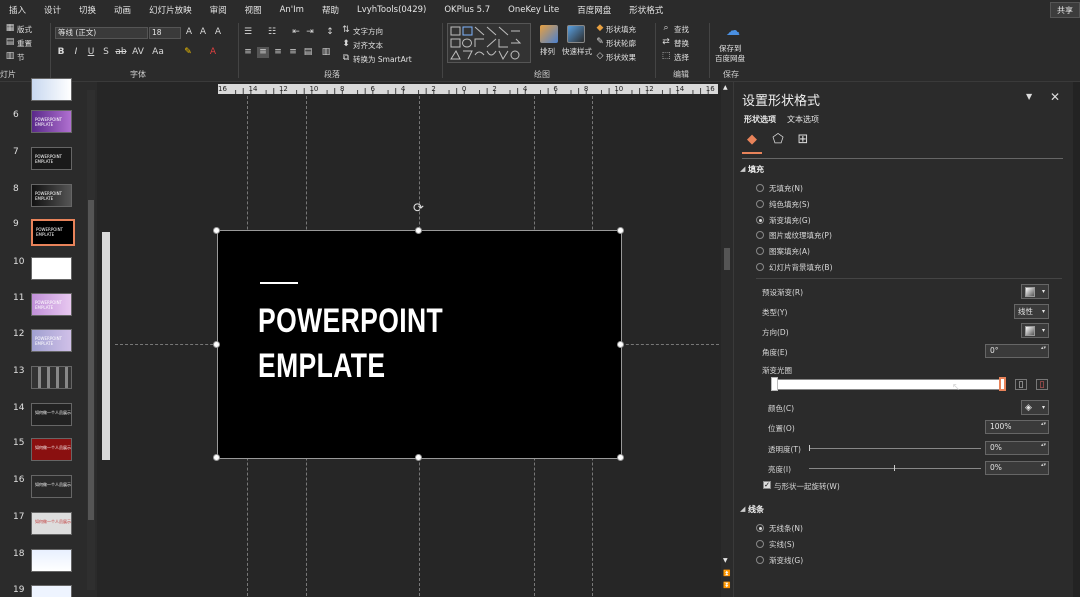  What do you see at coordinates (725, 87) in the screenshot?
I see `scroll-up-icon: ▲` at bounding box center [725, 87].